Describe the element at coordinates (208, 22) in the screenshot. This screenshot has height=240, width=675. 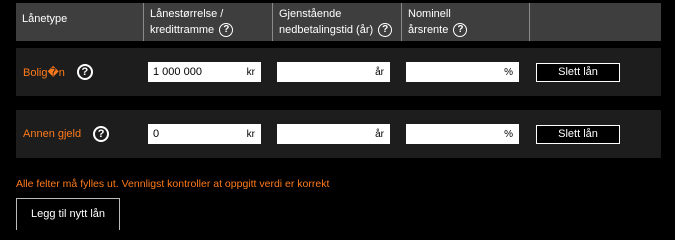
I see `header-loan-size: Lånestørrelse / kredittramme ?` at that location.